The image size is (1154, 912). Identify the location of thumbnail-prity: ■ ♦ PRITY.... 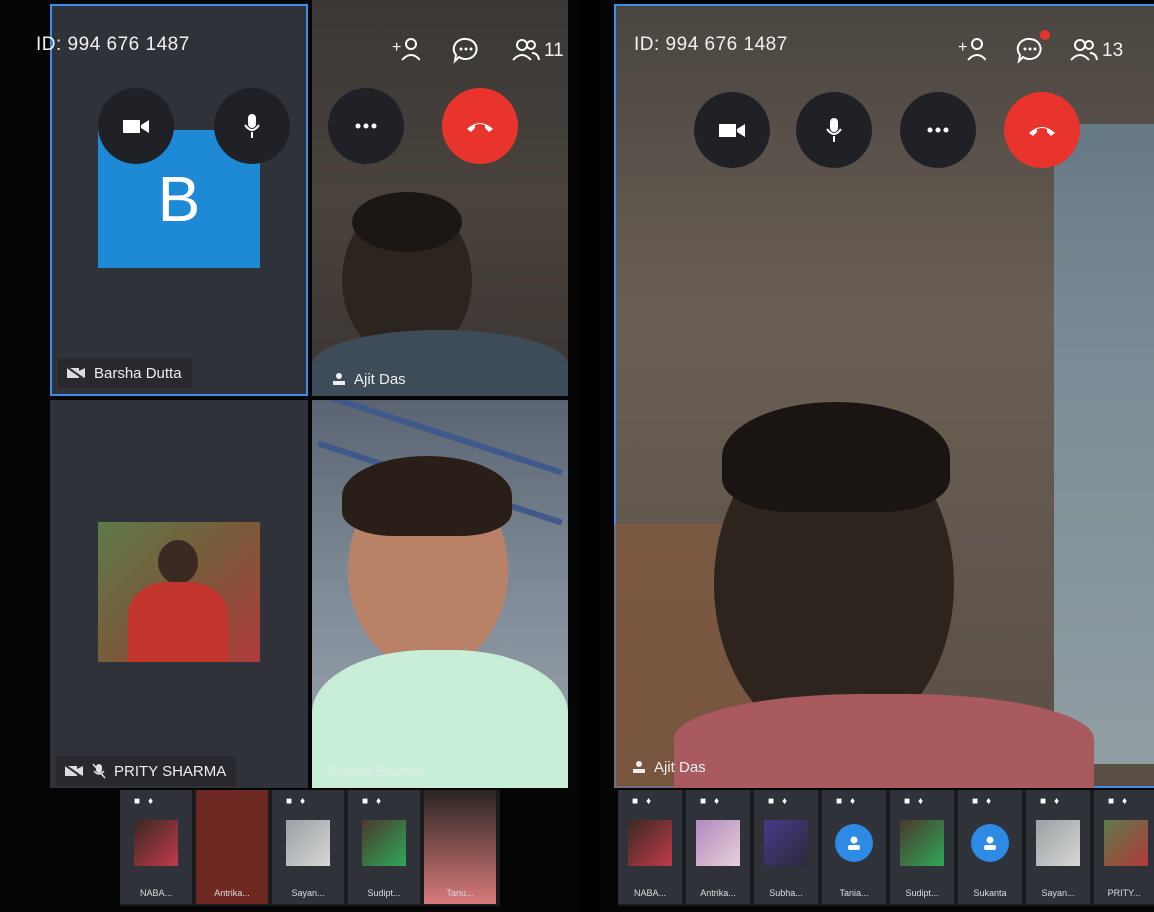
(1124, 847).